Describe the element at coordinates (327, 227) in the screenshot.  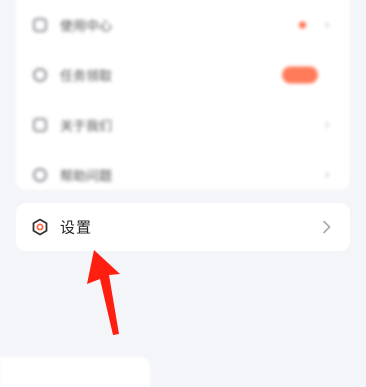
I see `chevron-right-icon` at that location.